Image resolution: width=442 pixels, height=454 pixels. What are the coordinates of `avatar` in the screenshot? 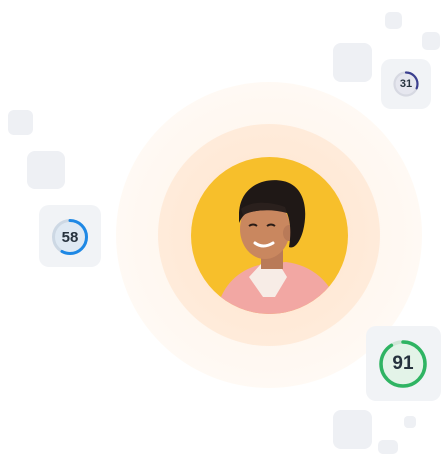 It's located at (269, 235).